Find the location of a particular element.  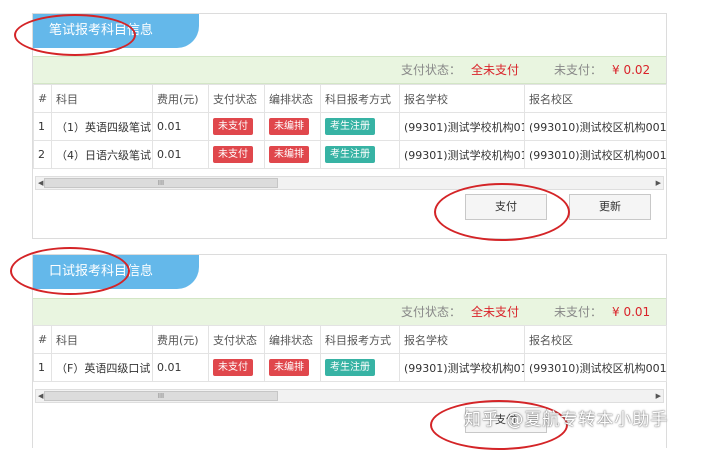

written-table-scrollbar: ◀ III ▶ is located at coordinates (349, 183).